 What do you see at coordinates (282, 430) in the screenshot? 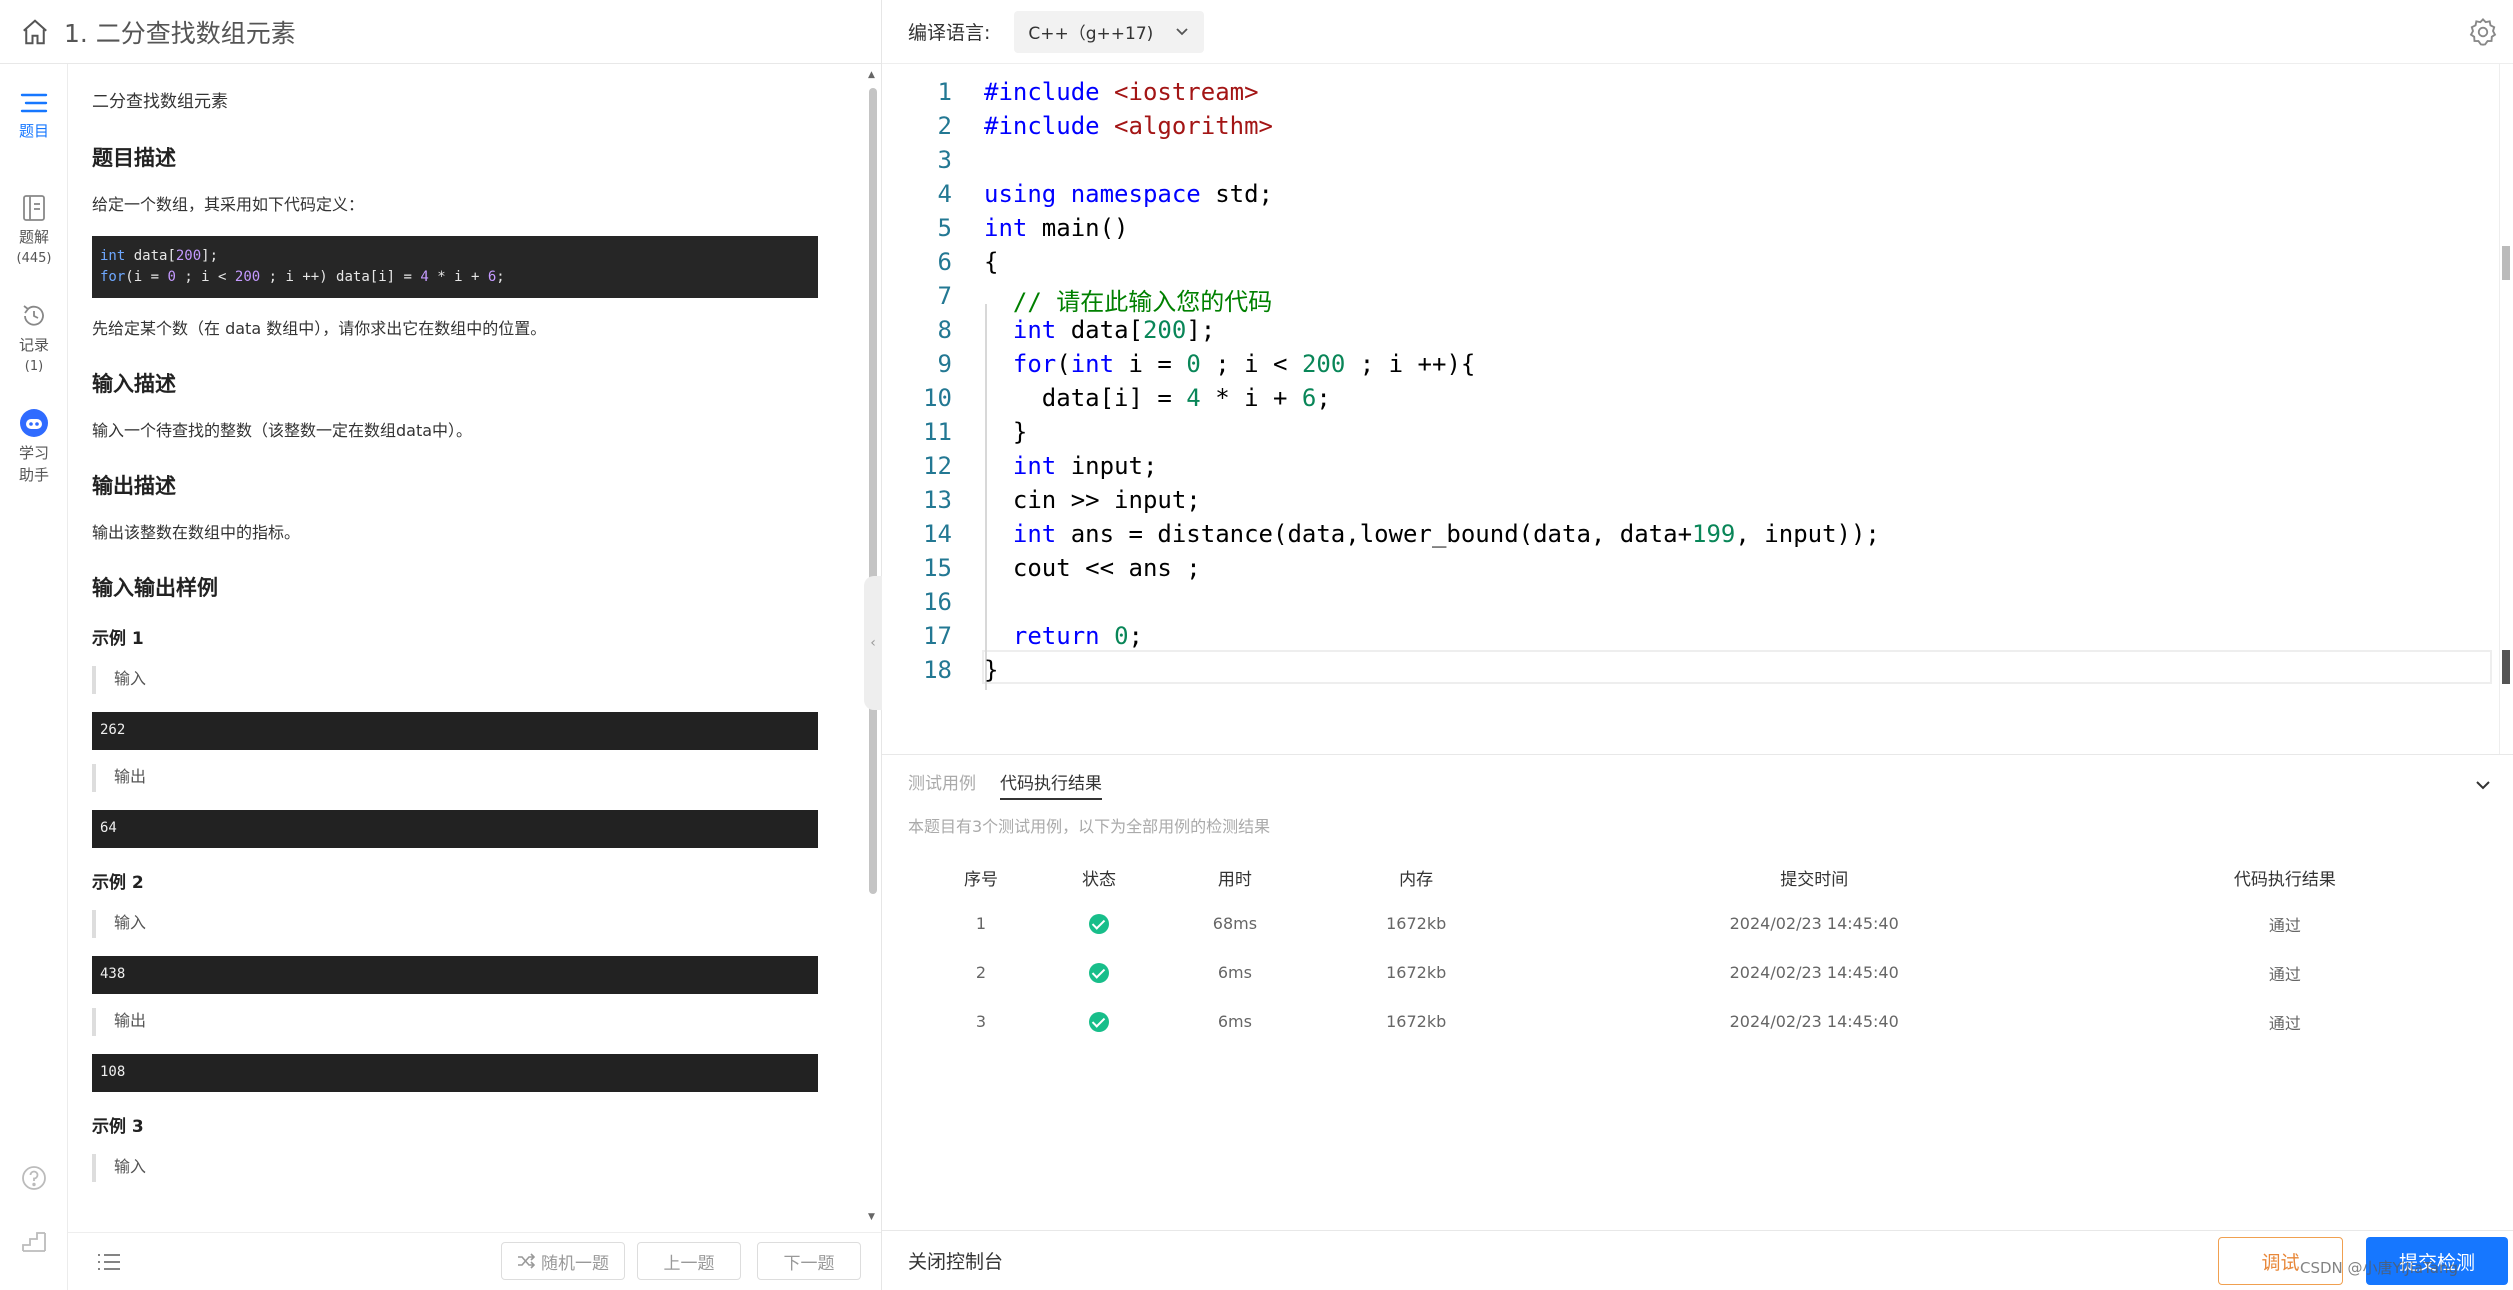
I see `paragraph: 输入一个待查找的整数（该整数一定在数组data中）。` at bounding box center [282, 430].